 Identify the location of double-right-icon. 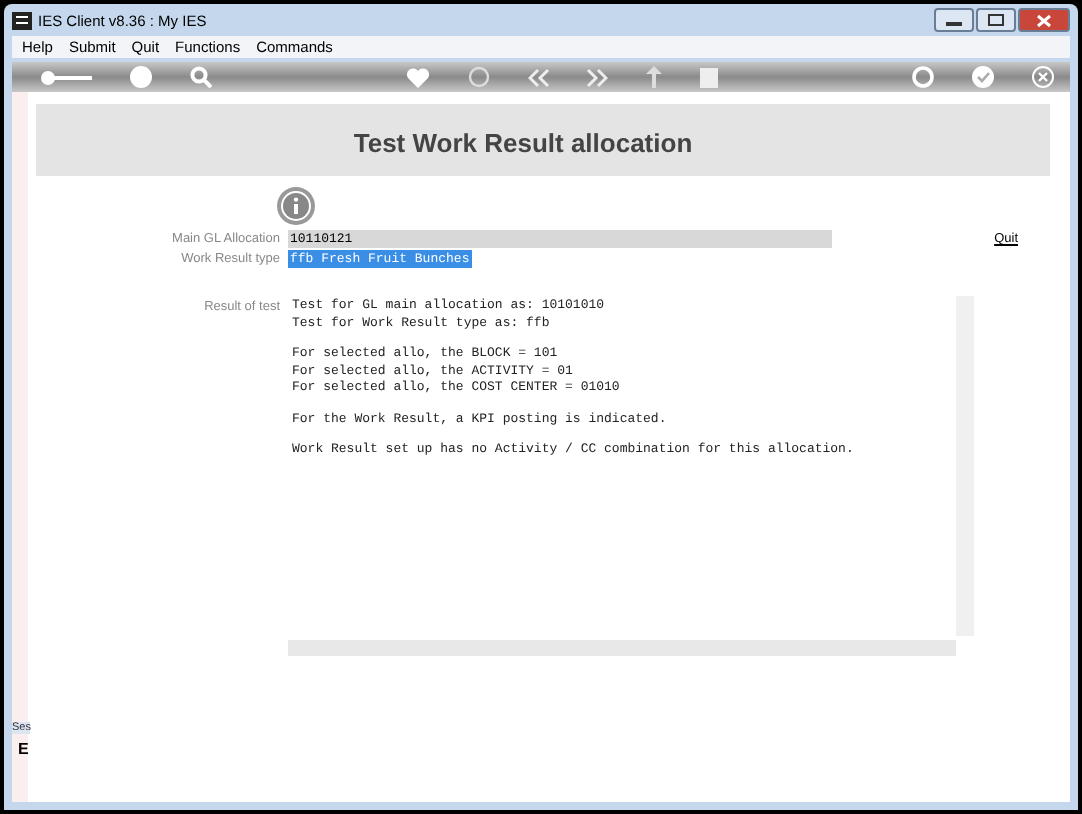
(597, 77).